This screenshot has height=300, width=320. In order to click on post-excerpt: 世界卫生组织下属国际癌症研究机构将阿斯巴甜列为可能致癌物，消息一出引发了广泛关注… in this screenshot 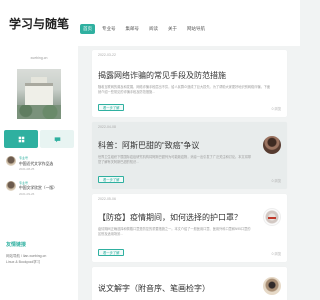, I will do `click(174, 159)`.